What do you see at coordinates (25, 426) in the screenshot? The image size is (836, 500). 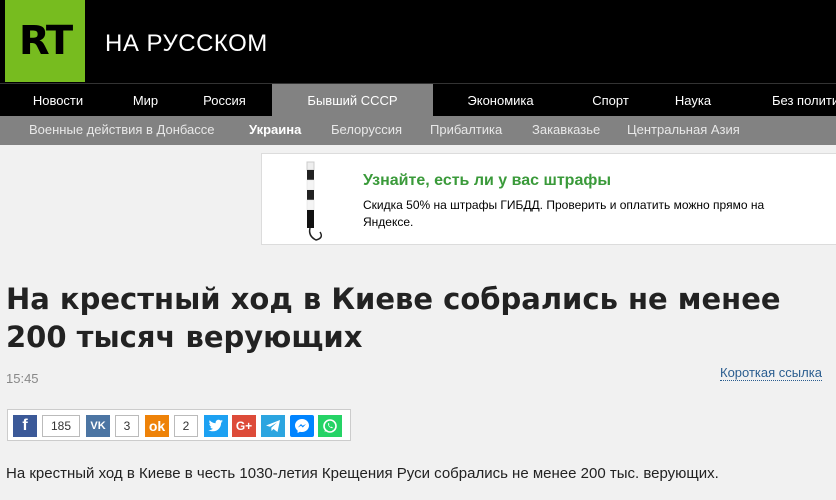 I see `facebook-icon: f` at bounding box center [25, 426].